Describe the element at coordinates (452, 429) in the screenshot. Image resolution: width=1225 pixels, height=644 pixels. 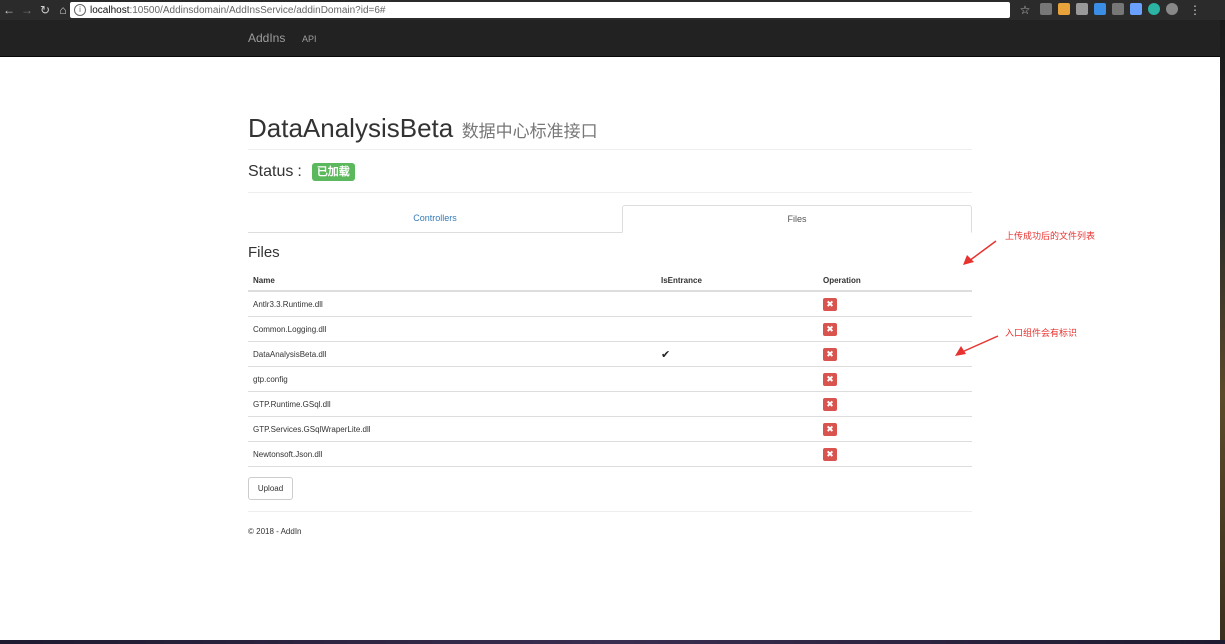
I see `file-name: GTP.Services.GSqlWraperLite.dll` at that location.